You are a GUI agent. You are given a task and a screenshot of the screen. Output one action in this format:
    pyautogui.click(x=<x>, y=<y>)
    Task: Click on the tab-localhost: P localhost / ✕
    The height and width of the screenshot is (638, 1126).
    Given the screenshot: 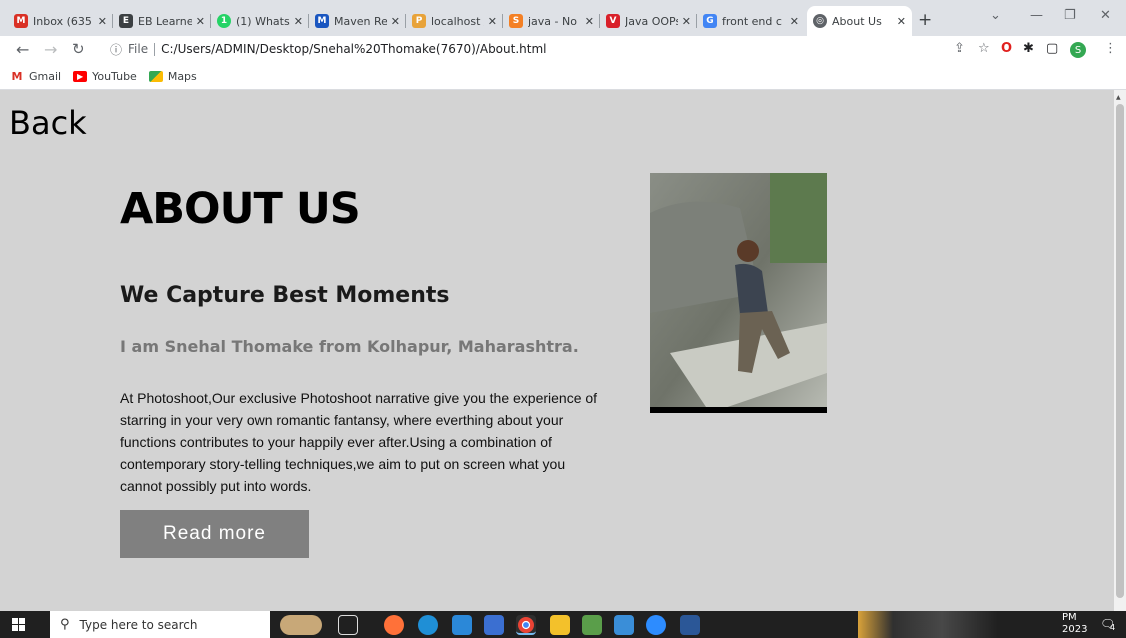 What is the action you would take?
    pyautogui.click(x=454, y=21)
    